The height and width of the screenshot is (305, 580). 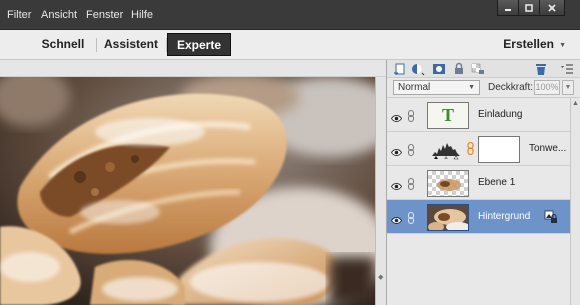 I want to click on panel-menu-icon, so click(x=567, y=69).